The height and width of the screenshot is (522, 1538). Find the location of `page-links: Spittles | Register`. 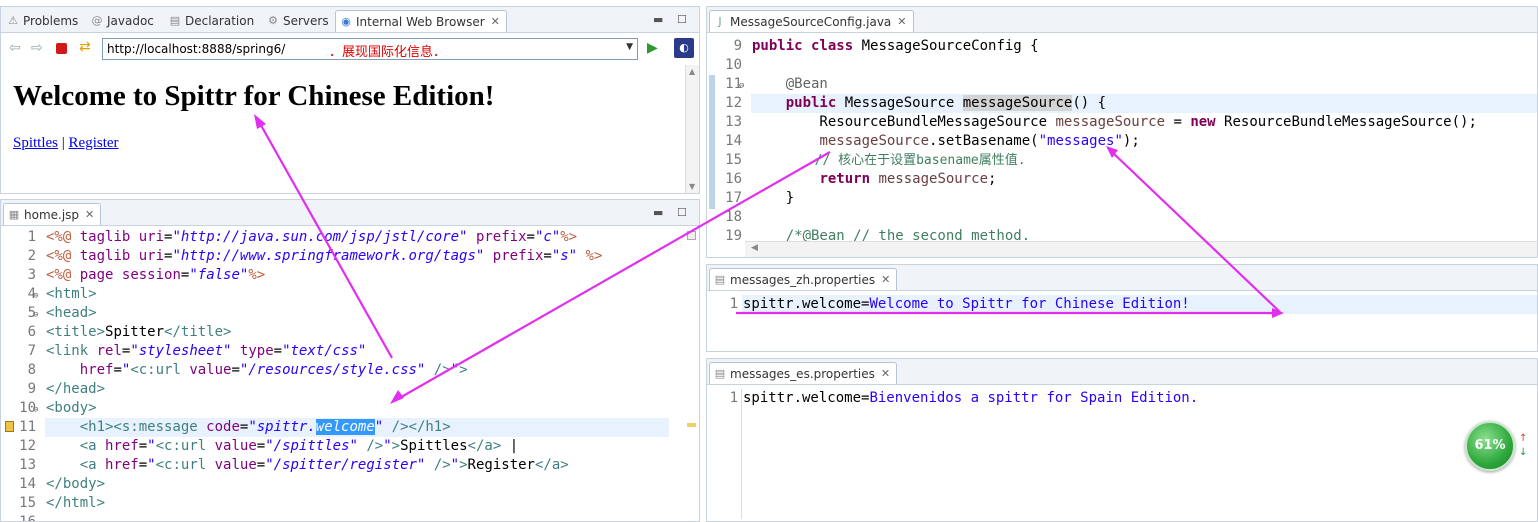

page-links: Spittles | Register is located at coordinates (66, 143).